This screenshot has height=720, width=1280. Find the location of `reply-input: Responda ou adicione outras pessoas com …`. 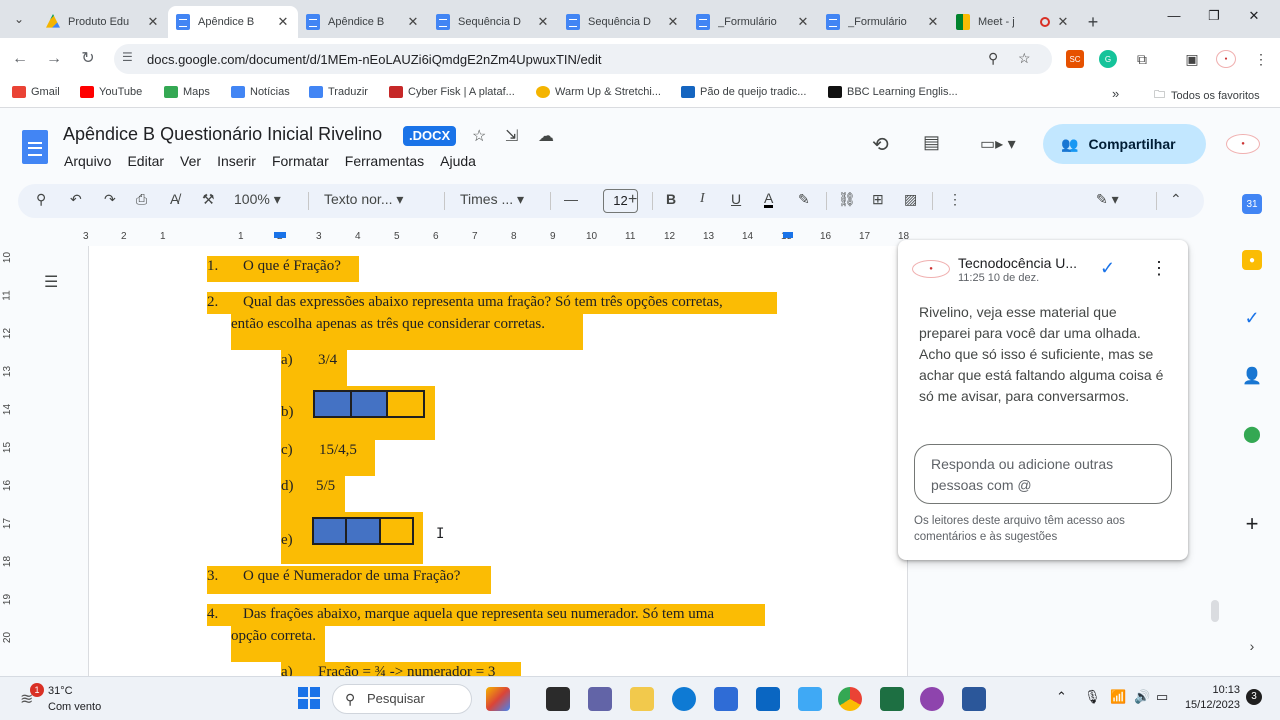

reply-input: Responda ou adicione outras pessoas com … is located at coordinates (1043, 474).